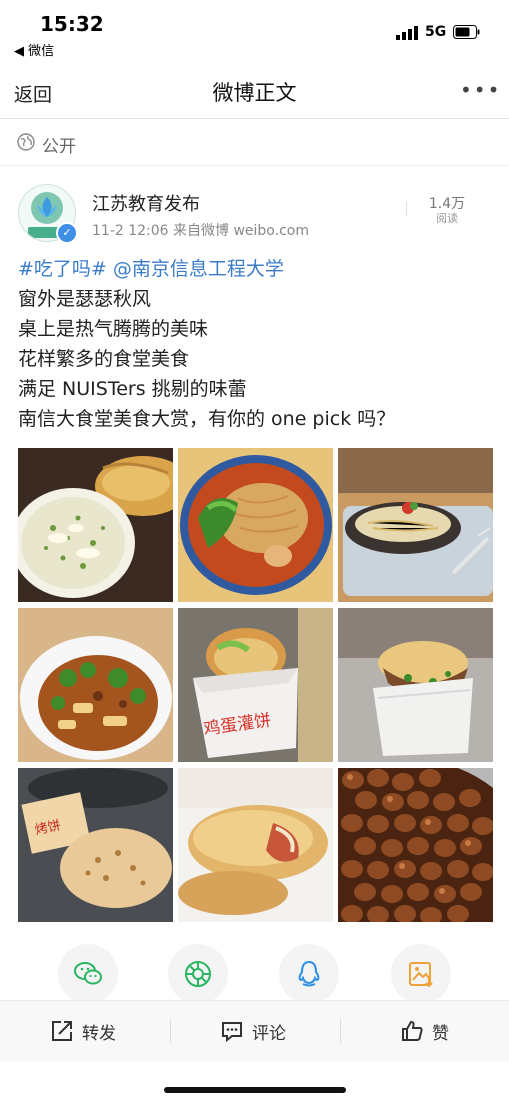 The height and width of the screenshot is (1103, 509). I want to click on photo-baked-flatbread: 烤饼, so click(95, 845).